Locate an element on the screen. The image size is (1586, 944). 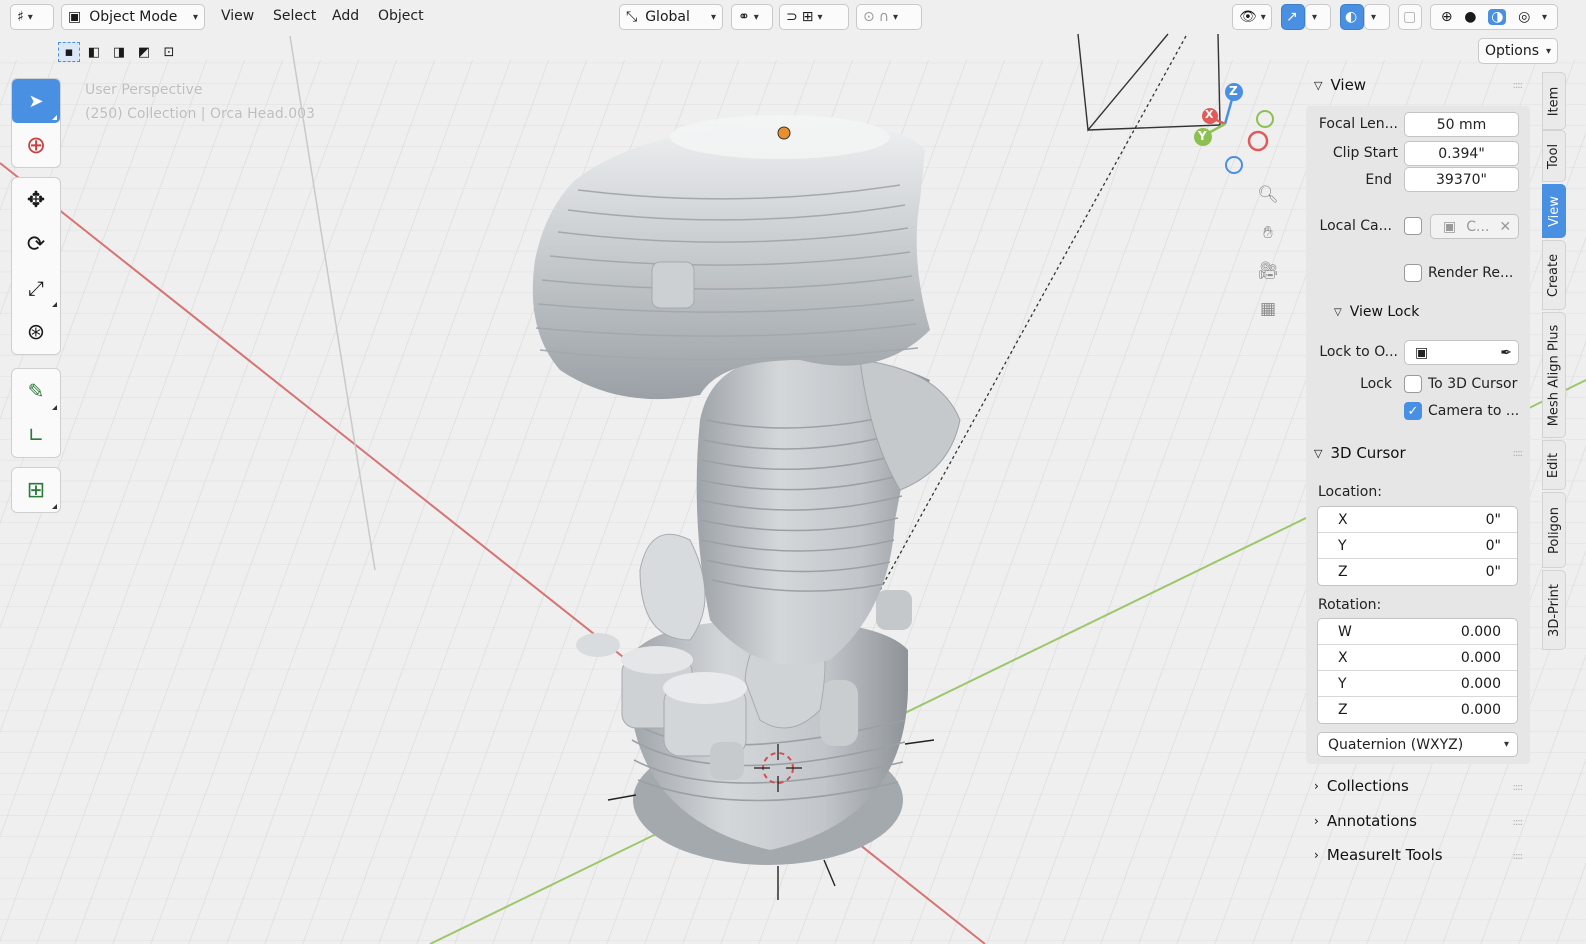
location-z-field: Z 0" is located at coordinates (1417, 572).